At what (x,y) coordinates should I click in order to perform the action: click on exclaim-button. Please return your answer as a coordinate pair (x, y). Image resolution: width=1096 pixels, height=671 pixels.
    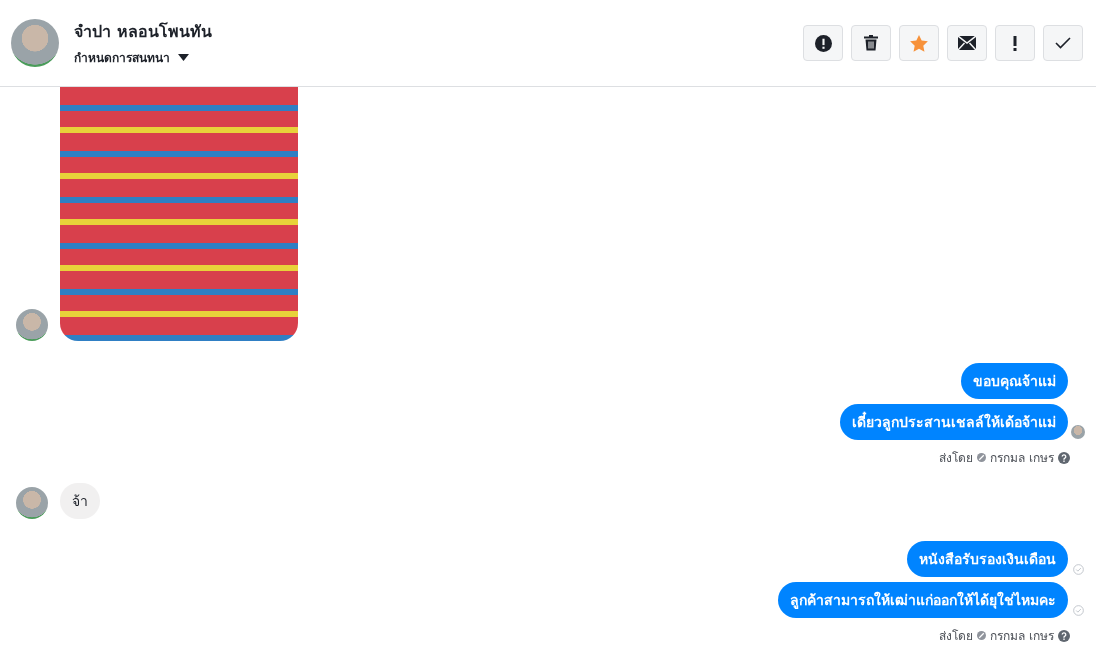
    Looking at the image, I should click on (1015, 43).